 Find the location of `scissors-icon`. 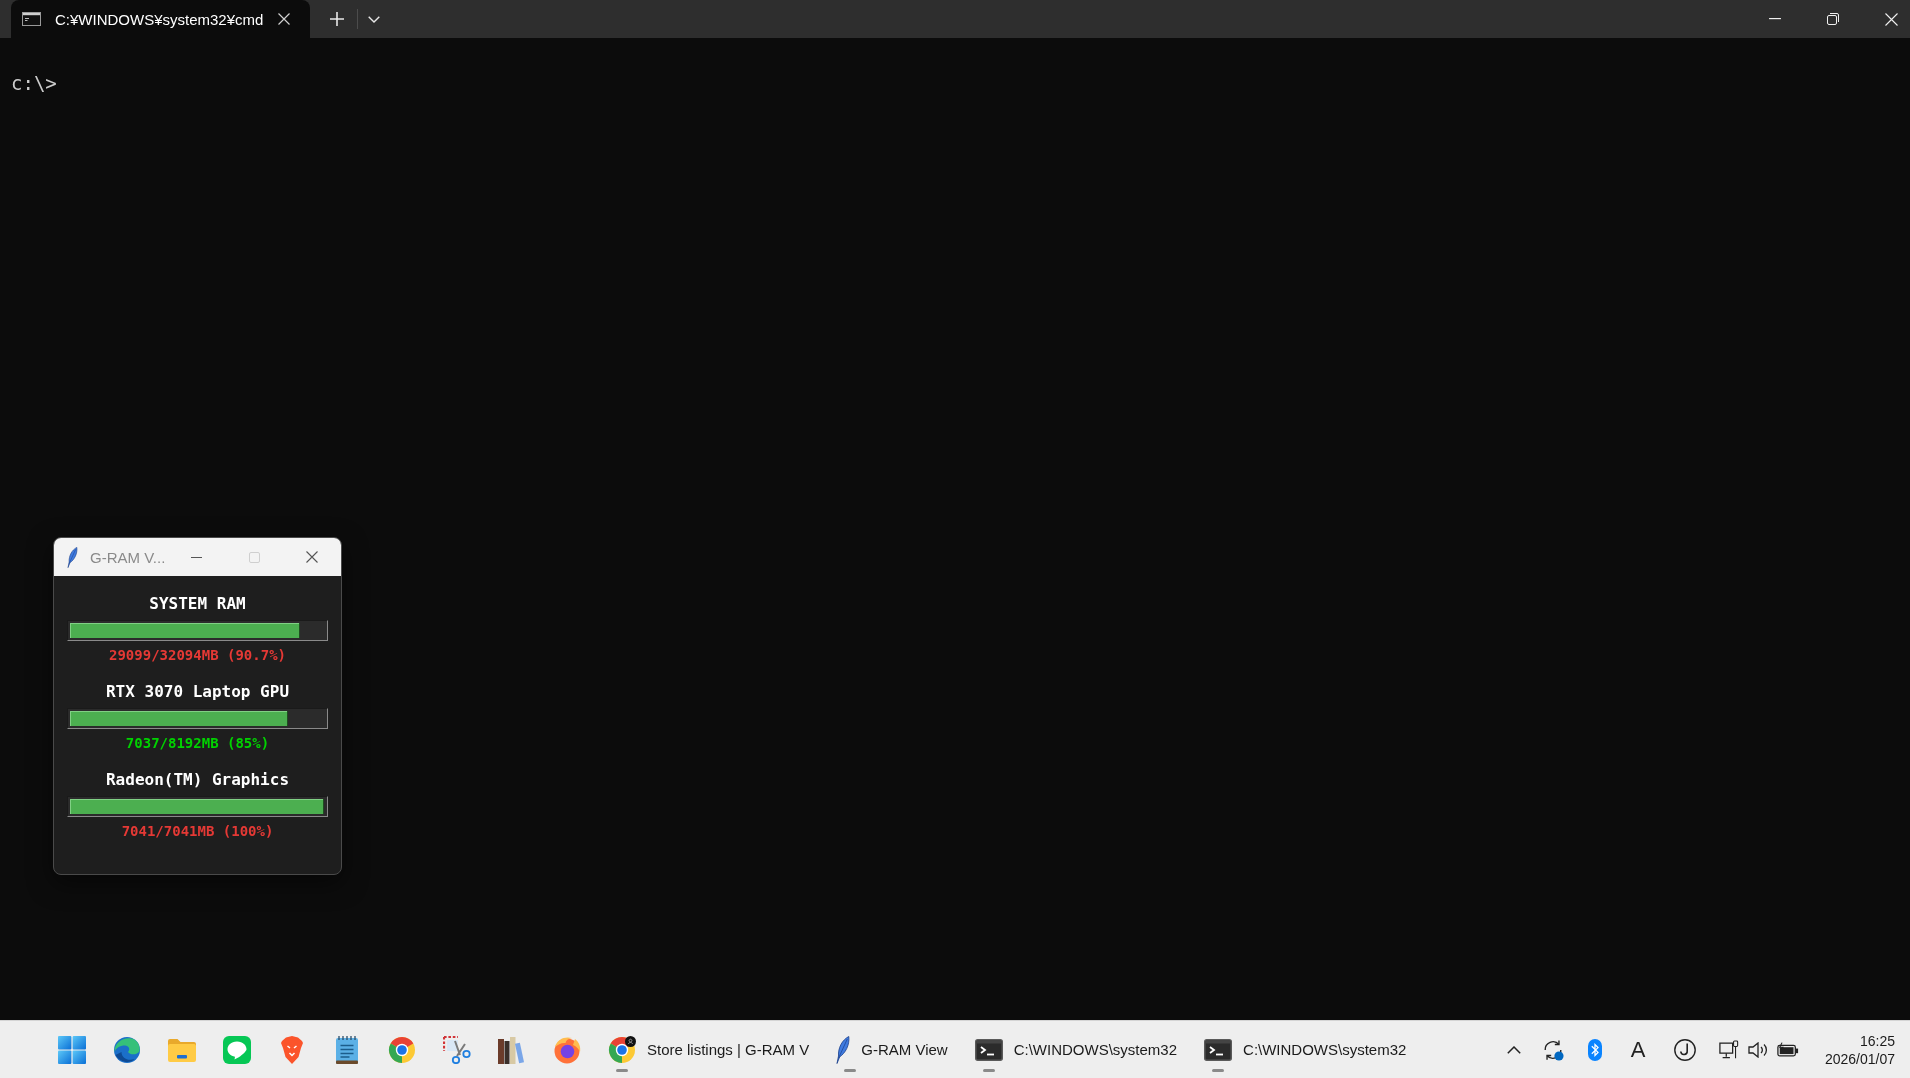

scissors-icon is located at coordinates (457, 1049).